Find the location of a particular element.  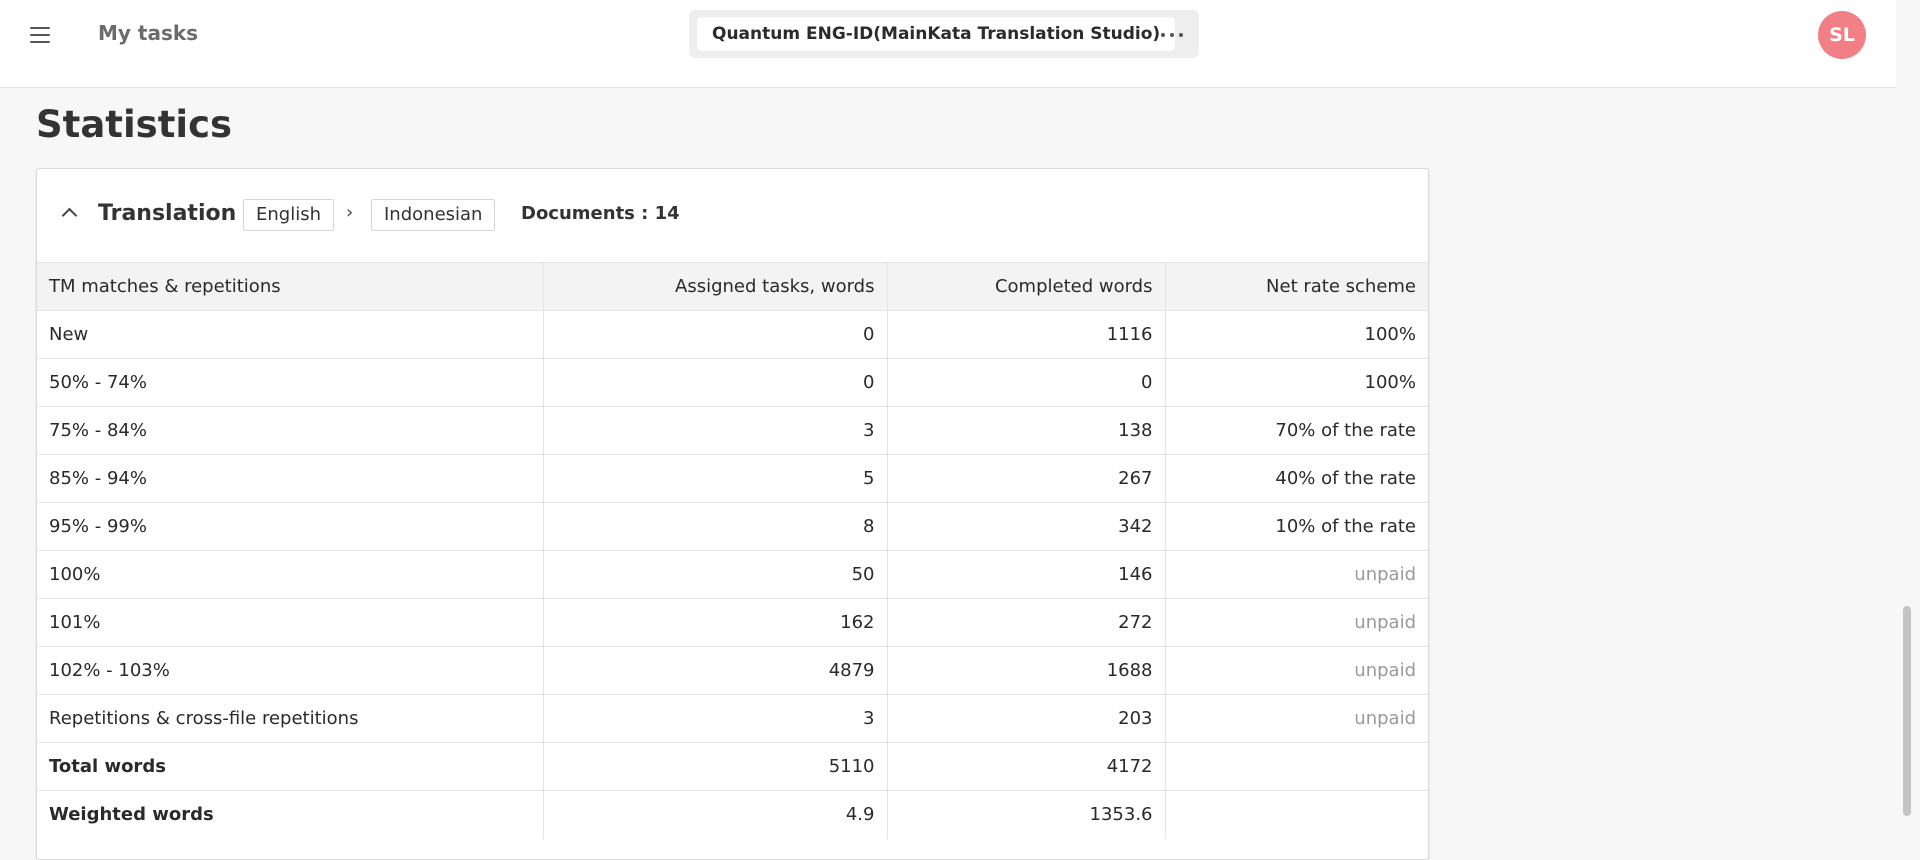

match-category-cell: 100% is located at coordinates (290, 574).